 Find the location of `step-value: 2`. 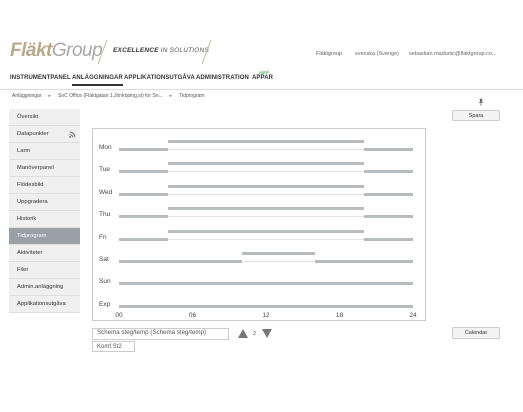

step-value: 2 is located at coordinates (255, 334).